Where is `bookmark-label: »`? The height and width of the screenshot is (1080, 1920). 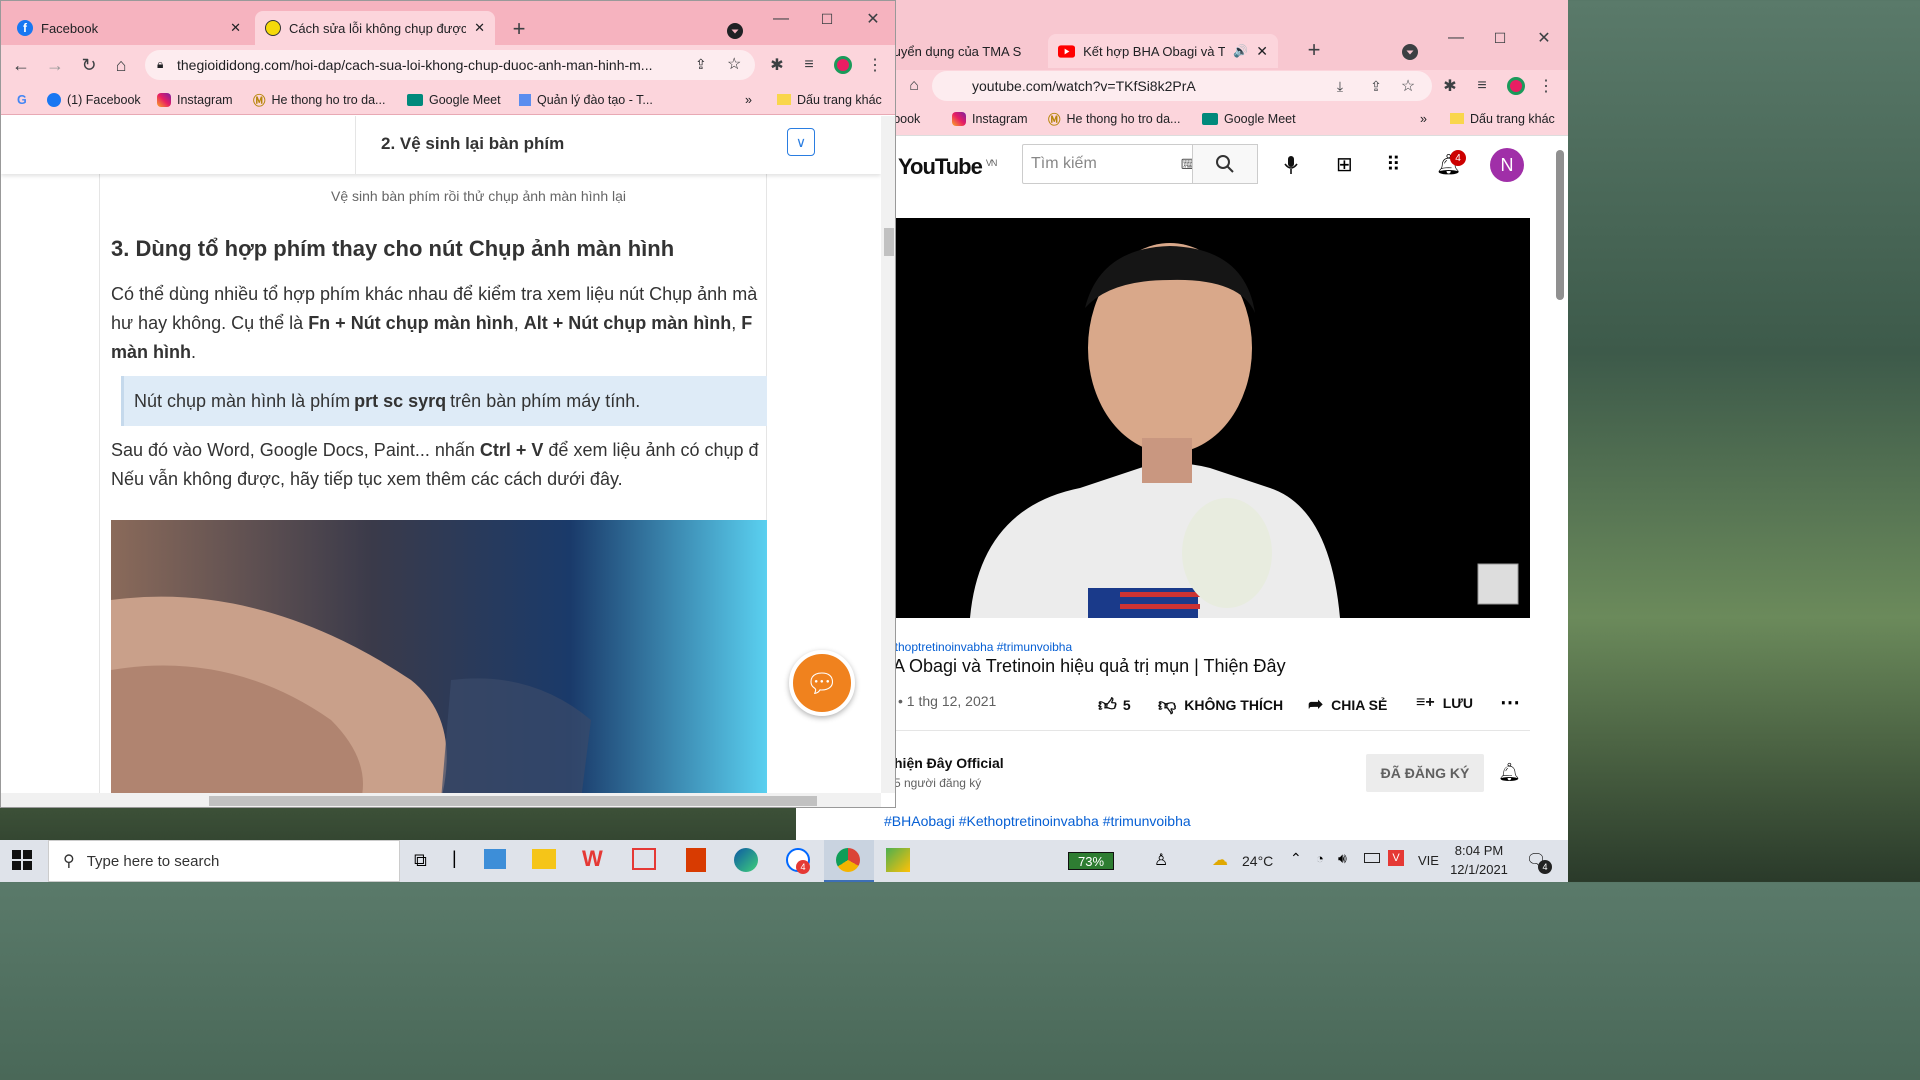
bookmark-label: » is located at coordinates (748, 99).